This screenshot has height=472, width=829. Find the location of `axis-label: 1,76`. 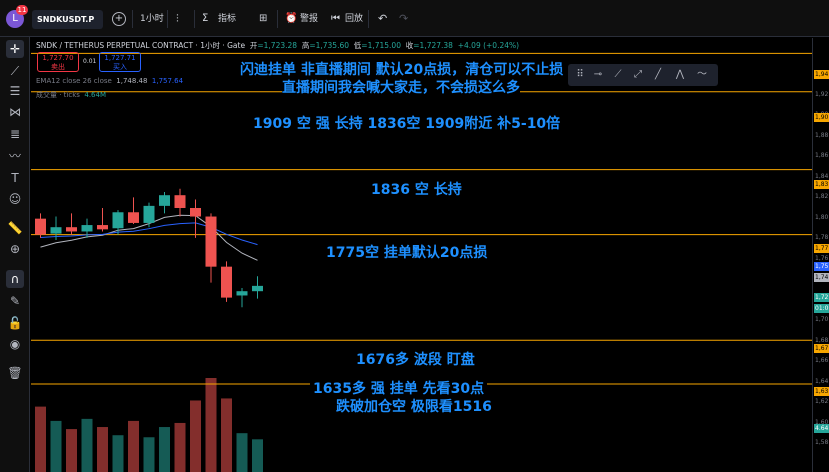

axis-label: 1,76 is located at coordinates (822, 258).